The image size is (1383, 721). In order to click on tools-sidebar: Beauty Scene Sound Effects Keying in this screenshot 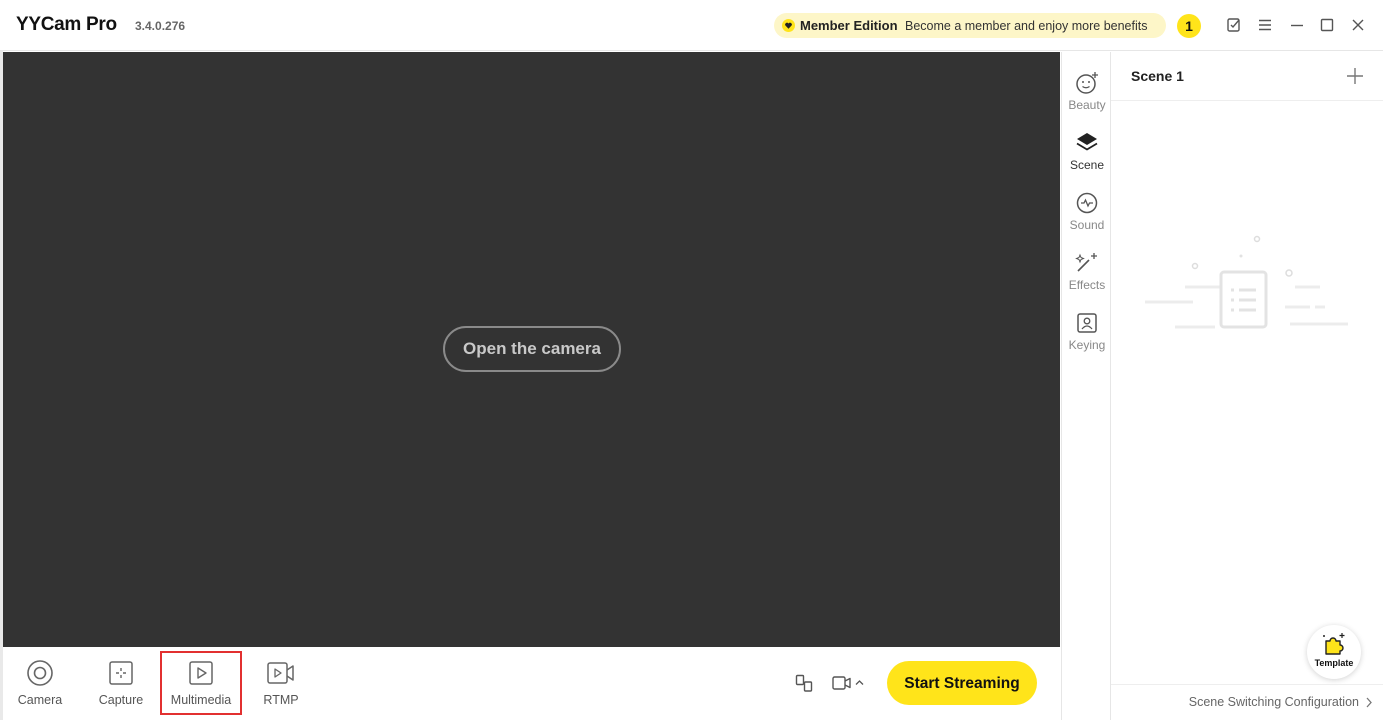, I will do `click(1086, 386)`.